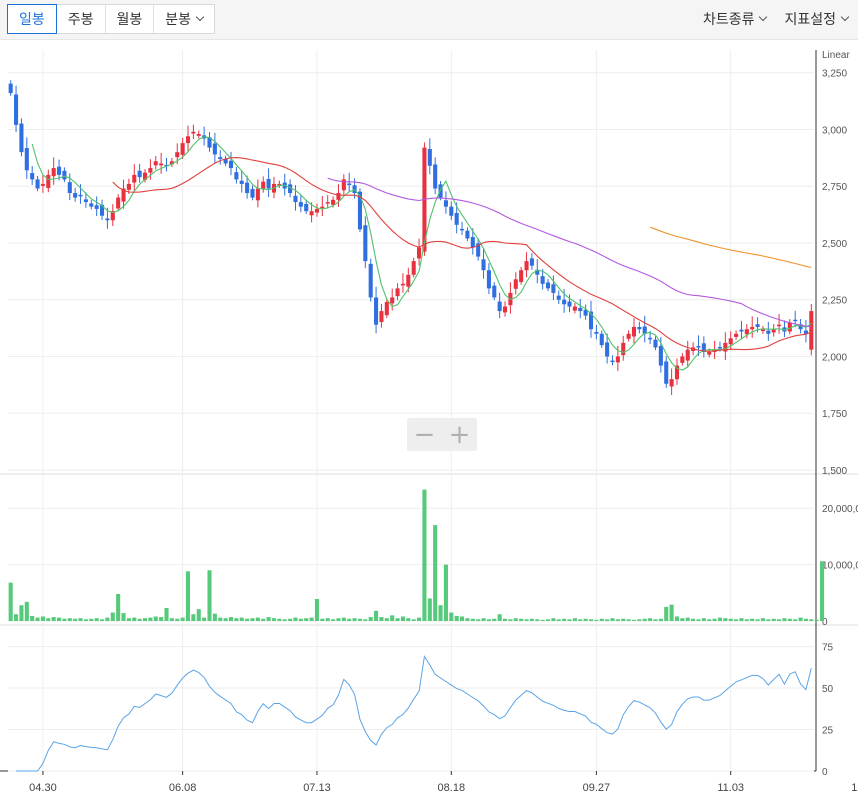 This screenshot has height=796, width=858. Describe the element at coordinates (184, 19) in the screenshot. I see `tab-minute: 분봉` at that location.